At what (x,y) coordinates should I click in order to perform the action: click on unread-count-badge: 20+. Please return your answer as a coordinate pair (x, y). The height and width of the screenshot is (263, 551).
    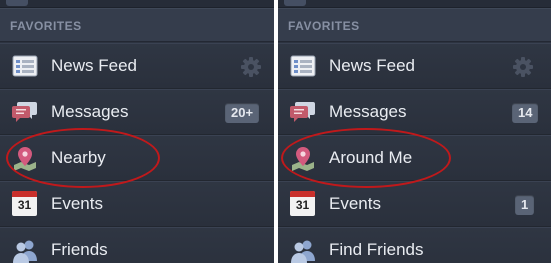
    Looking at the image, I should click on (242, 113).